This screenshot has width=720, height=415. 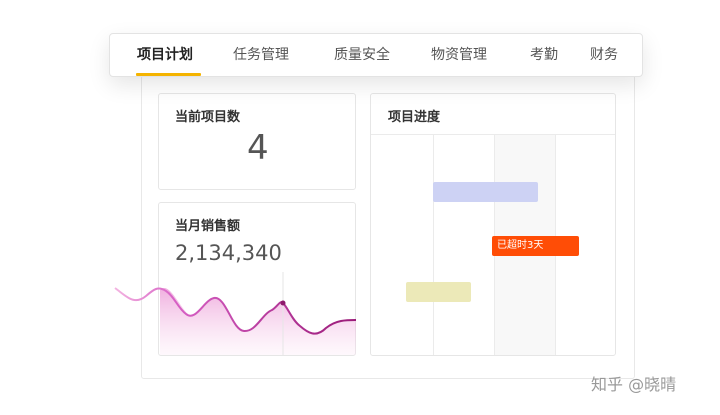 I want to click on active-tab-indicator, so click(x=168, y=74).